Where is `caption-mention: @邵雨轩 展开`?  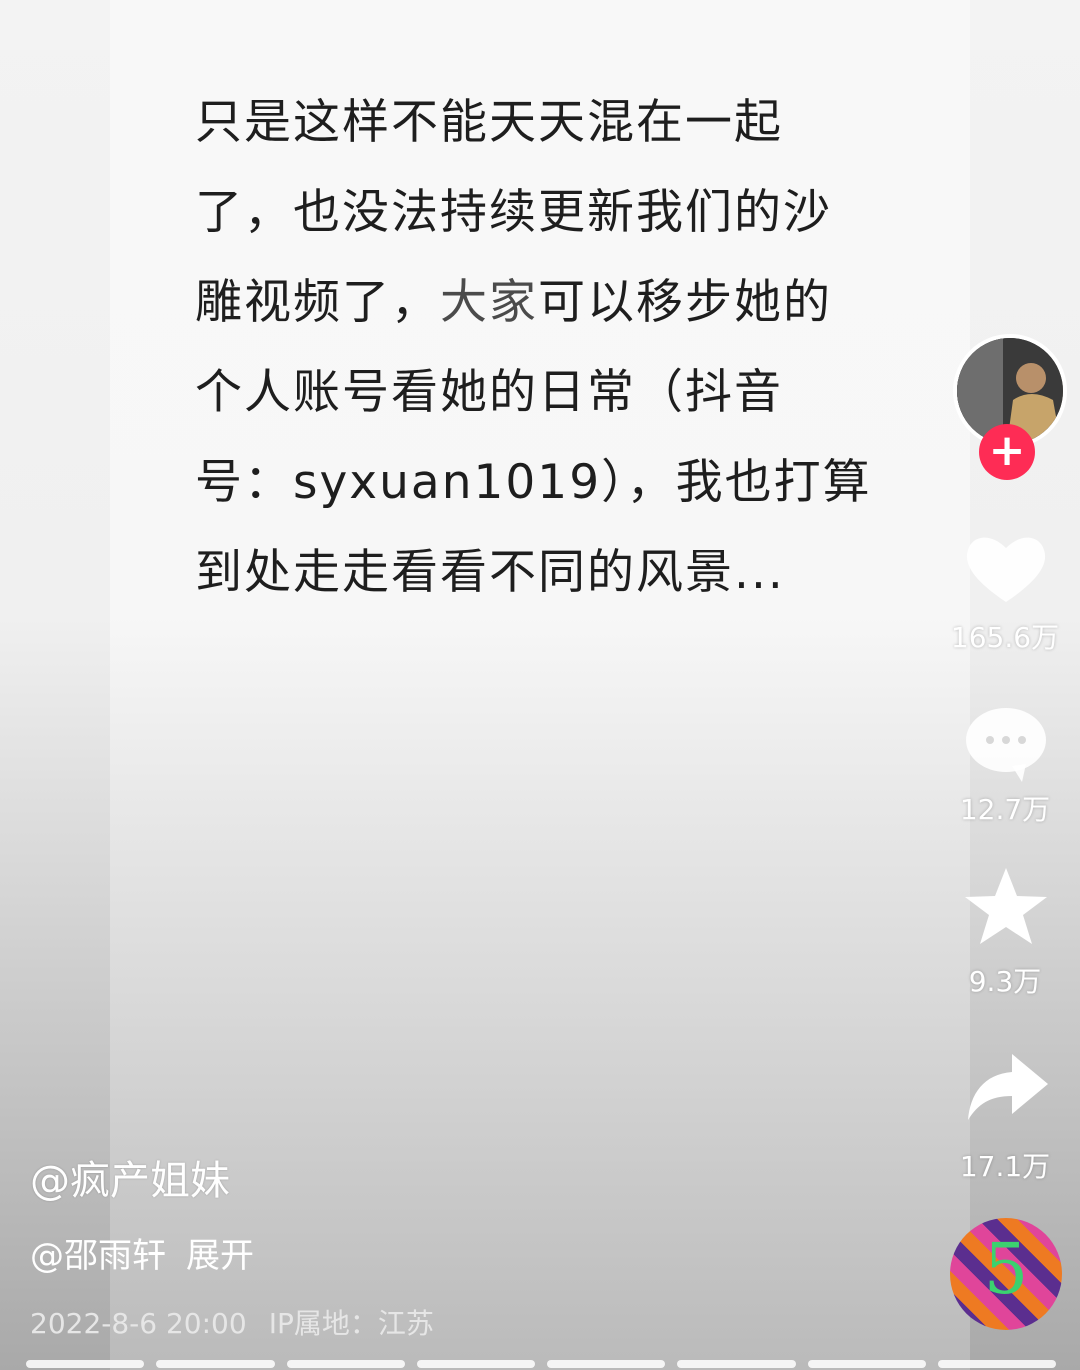
caption-mention: @邵雨轩 展开 is located at coordinates (142, 1252).